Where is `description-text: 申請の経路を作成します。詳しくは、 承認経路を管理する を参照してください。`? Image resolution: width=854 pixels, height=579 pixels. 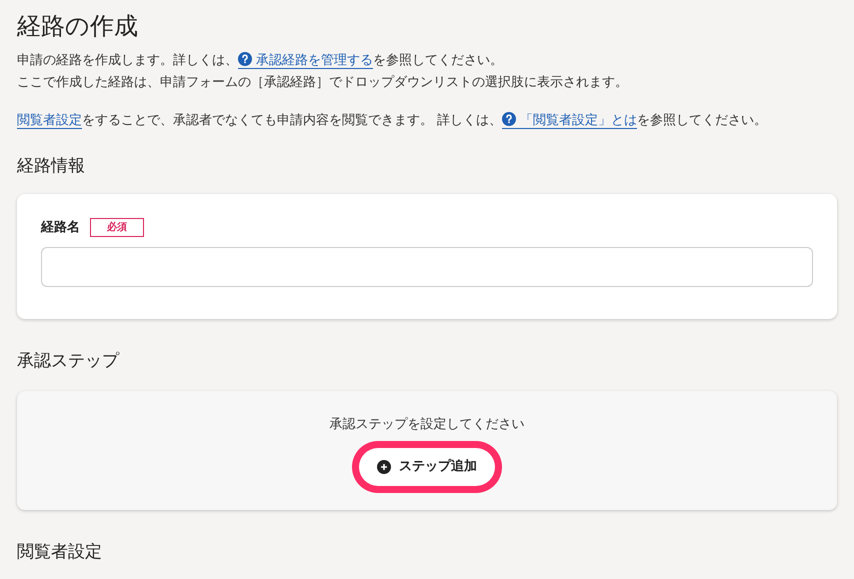 description-text: 申請の経路を作成します。詳しくは、 承認経路を管理する を参照してください。 is located at coordinates (260, 61).